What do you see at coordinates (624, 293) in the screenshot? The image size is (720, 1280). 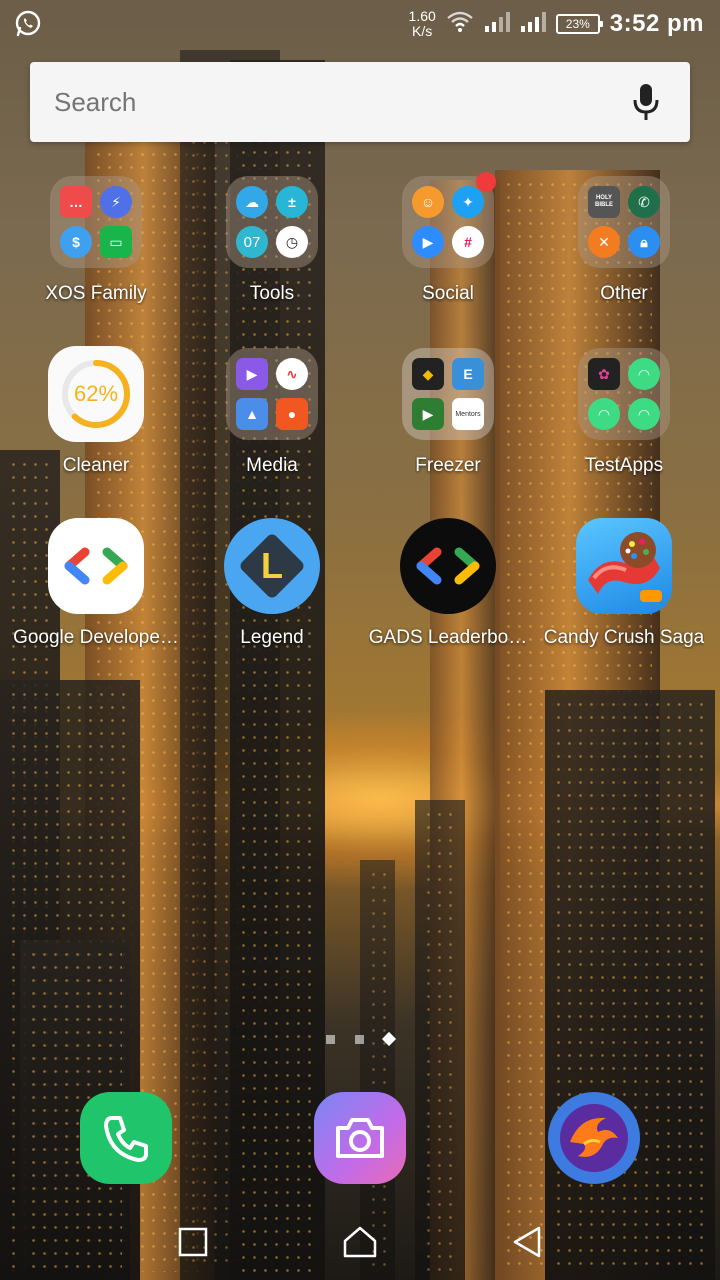 I see `app-label: Other` at bounding box center [624, 293].